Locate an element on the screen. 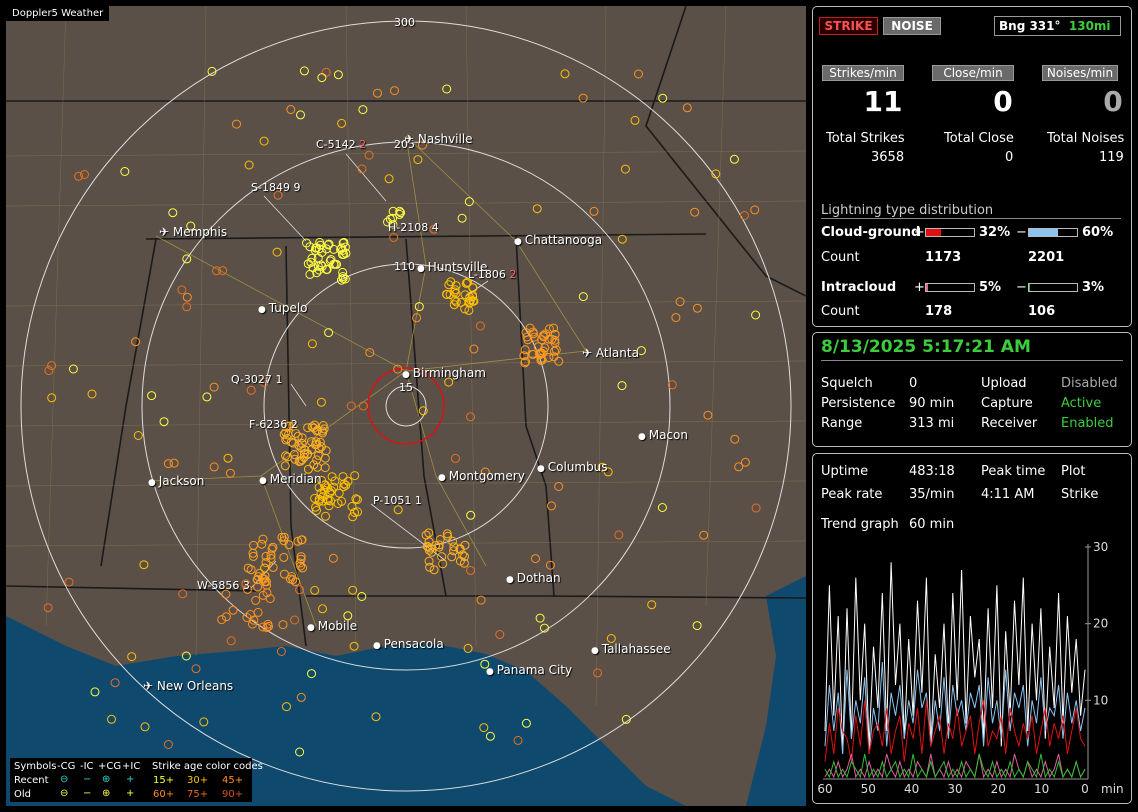 The image size is (1138, 812). range-label-15: 15 is located at coordinates (406, 387).